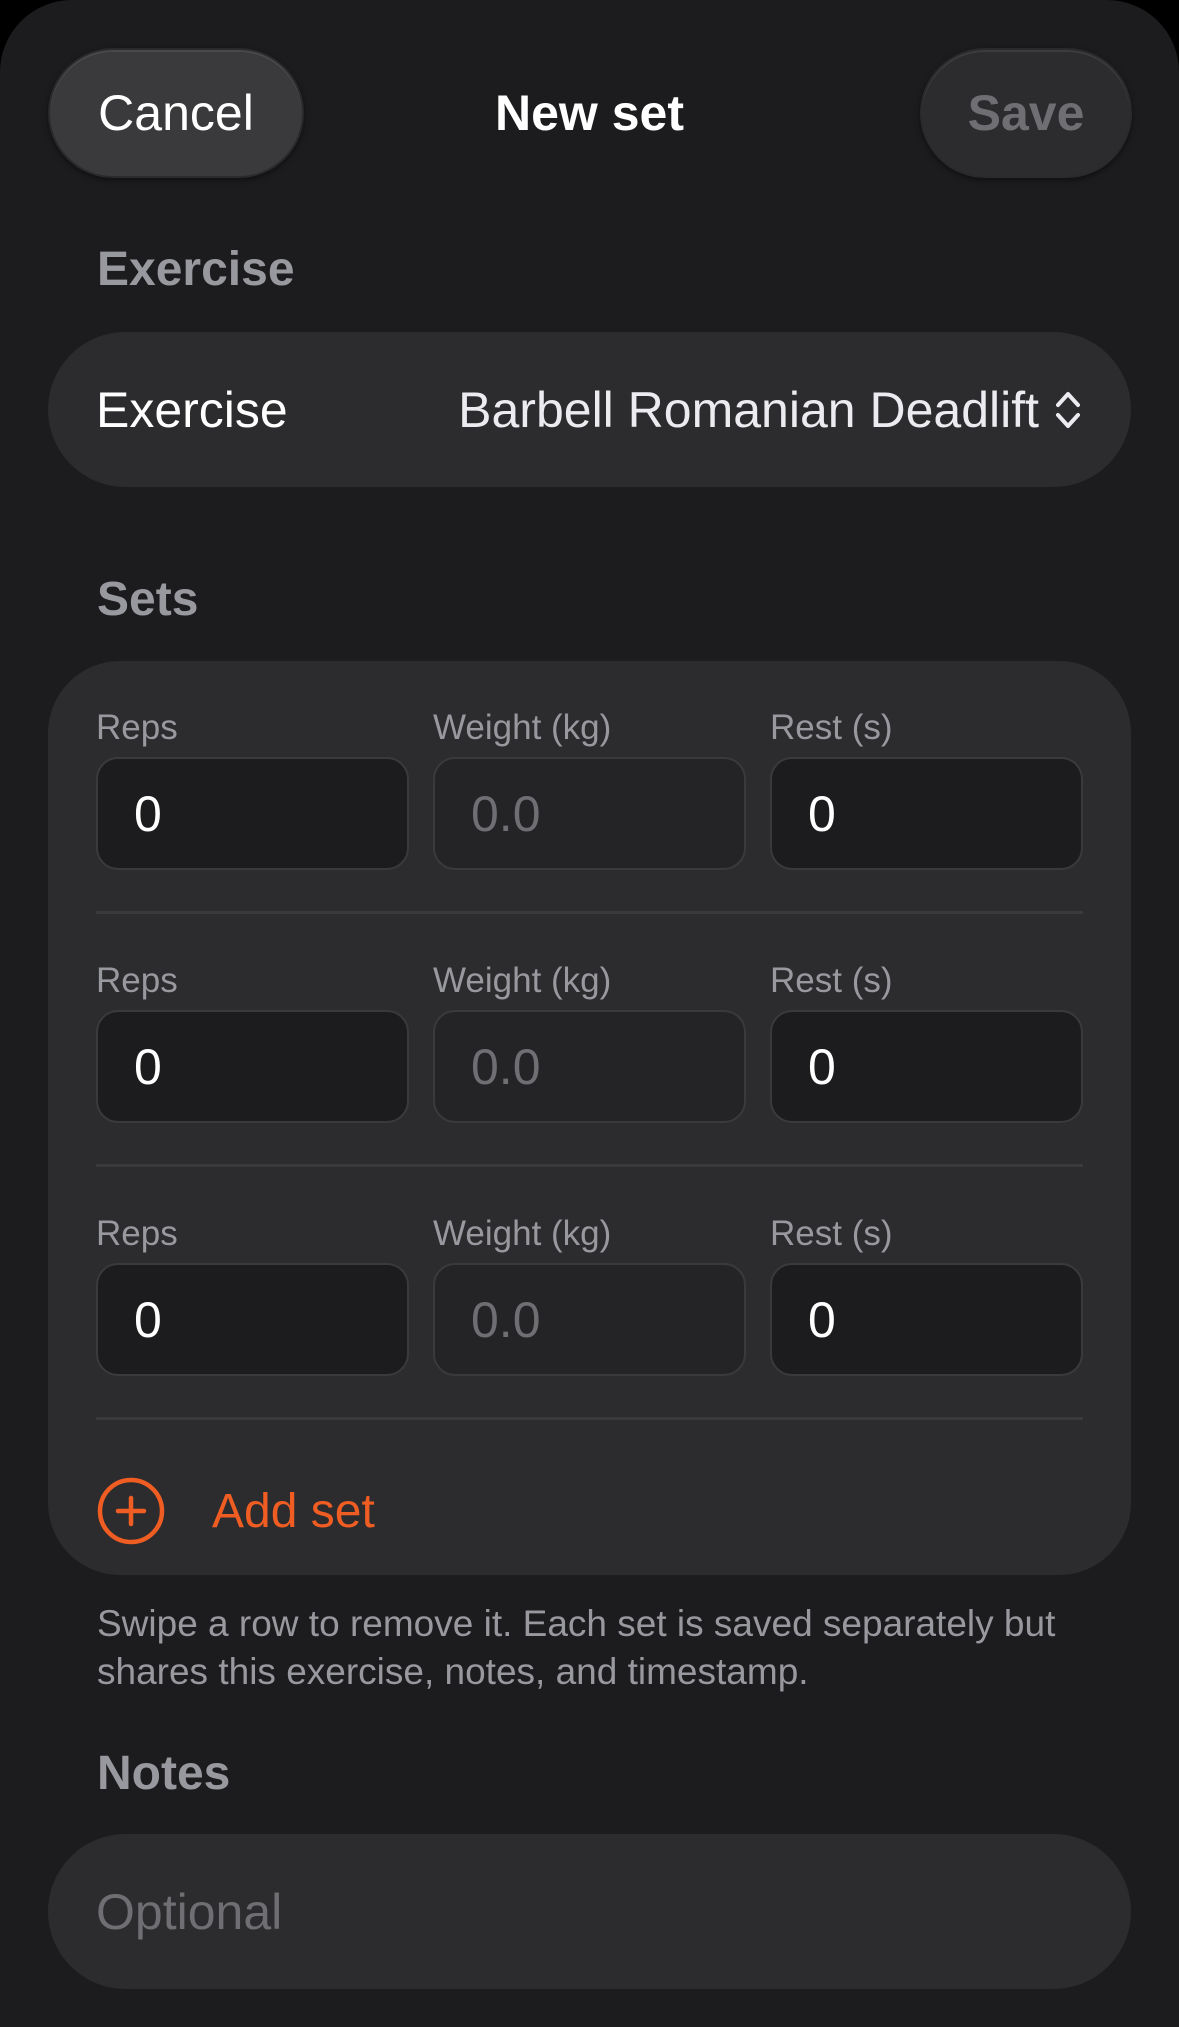 The height and width of the screenshot is (2027, 1179). Describe the element at coordinates (148, 599) in the screenshot. I see `sets-section-header: Sets` at that location.